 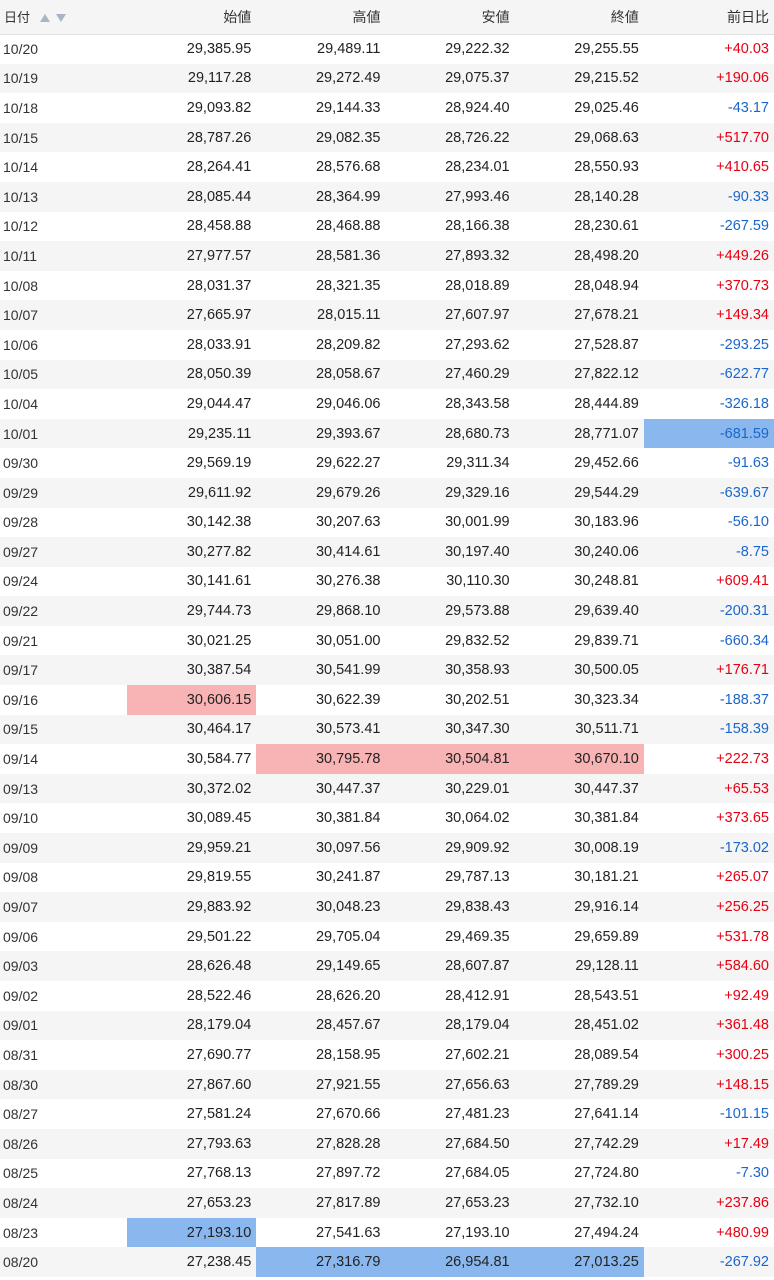 I want to click on cell-change: +370.73, so click(x=742, y=285).